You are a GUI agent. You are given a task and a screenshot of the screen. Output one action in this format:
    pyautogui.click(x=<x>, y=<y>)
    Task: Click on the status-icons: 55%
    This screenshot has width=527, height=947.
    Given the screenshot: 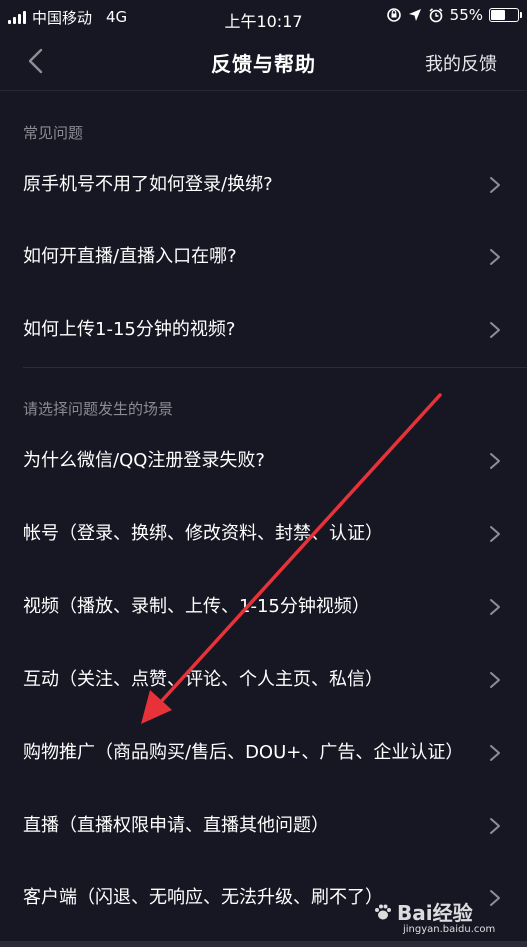 What is the action you would take?
    pyautogui.click(x=454, y=15)
    